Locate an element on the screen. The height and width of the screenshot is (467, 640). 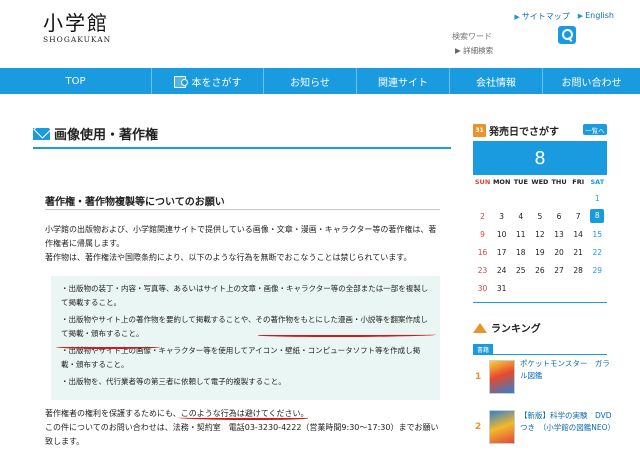
calendar-day-number: 26 is located at coordinates (540, 270).